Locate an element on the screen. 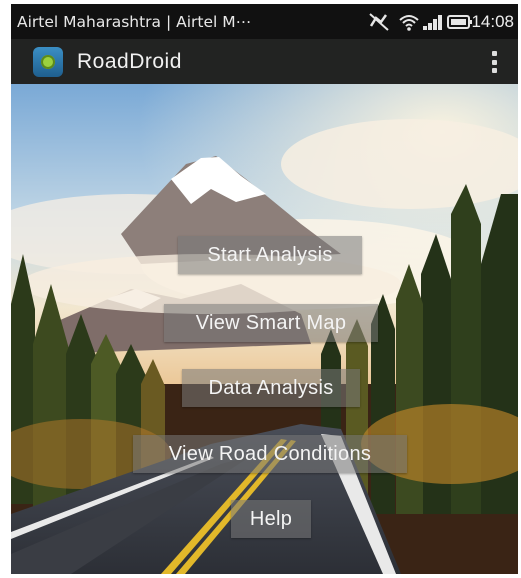 Image resolution: width=521 pixels, height=578 pixels. notification-off-icon is located at coordinates (379, 22).